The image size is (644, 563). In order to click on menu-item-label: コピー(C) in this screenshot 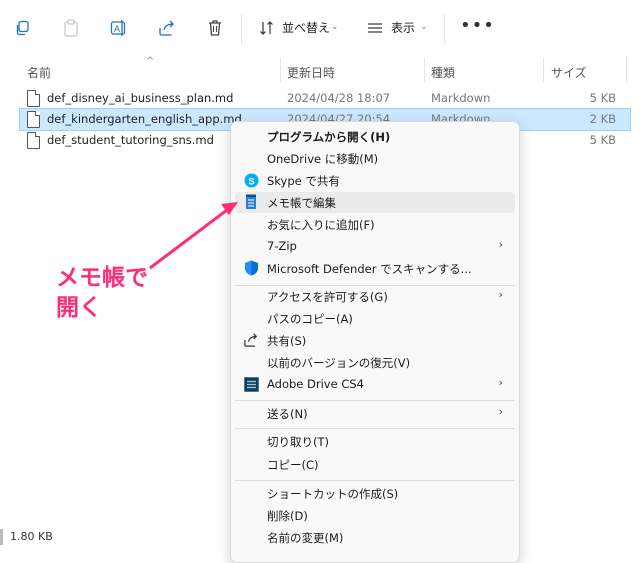, I will do `click(293, 465)`.